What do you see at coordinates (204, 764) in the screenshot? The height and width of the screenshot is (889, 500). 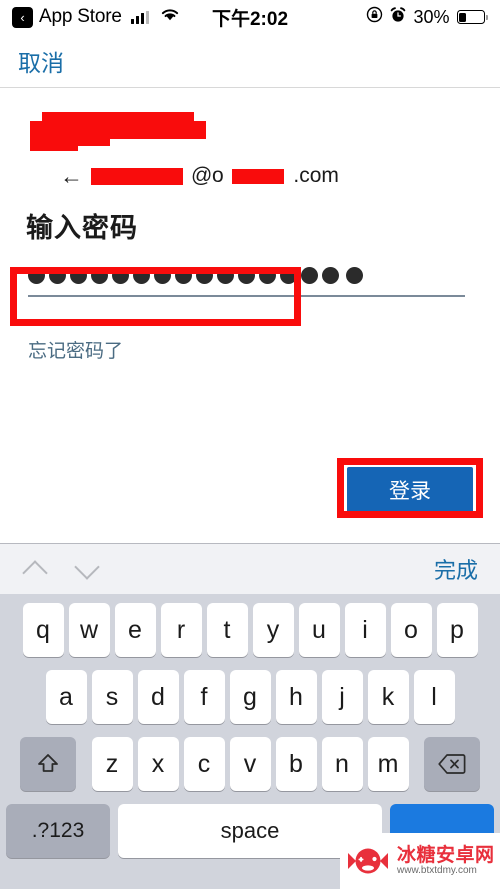 I see `key-c: c` at bounding box center [204, 764].